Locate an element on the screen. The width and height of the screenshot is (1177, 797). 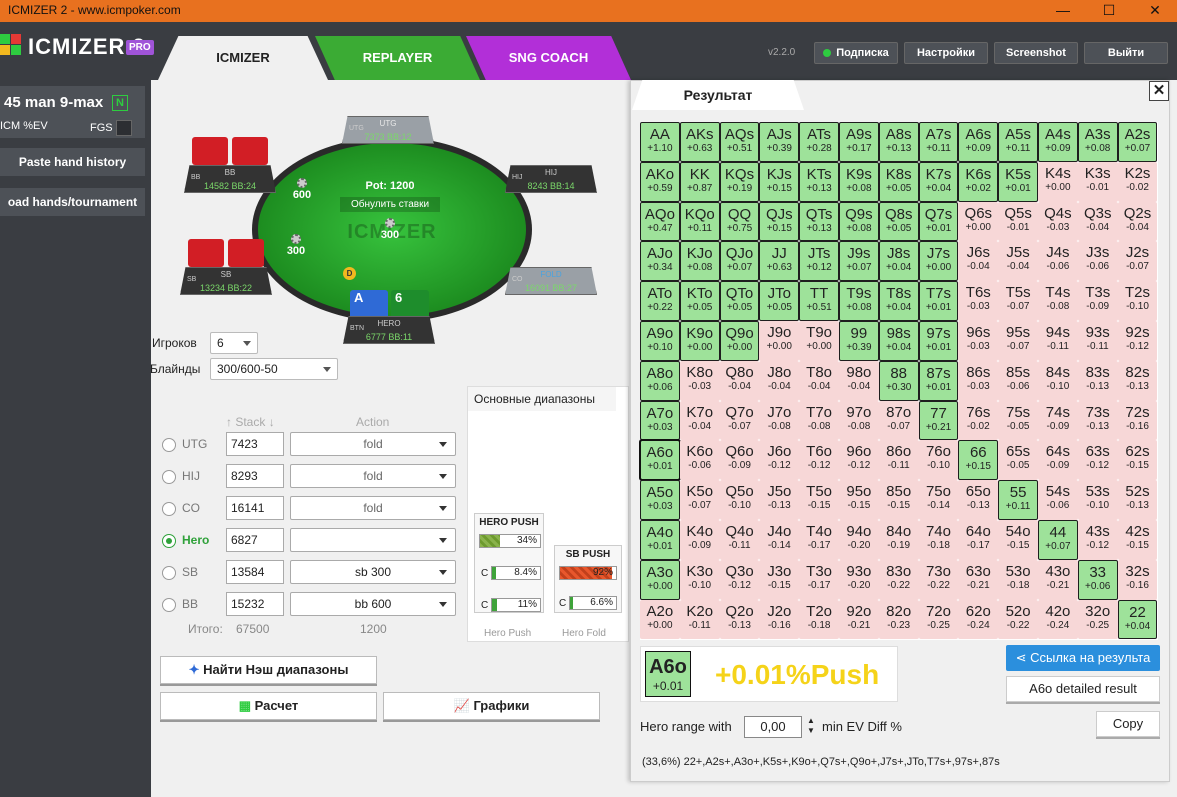
close-result-button: ✕ is located at coordinates (1159, 91).